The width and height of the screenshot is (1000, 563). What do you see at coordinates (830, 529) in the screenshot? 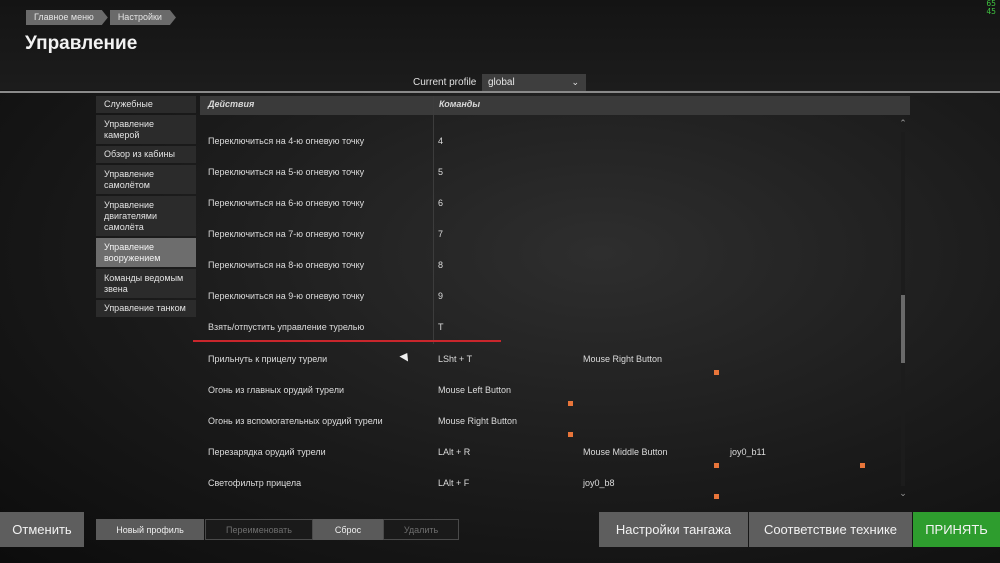
I see `vehicle-match-button: Соответствие технике` at bounding box center [830, 529].